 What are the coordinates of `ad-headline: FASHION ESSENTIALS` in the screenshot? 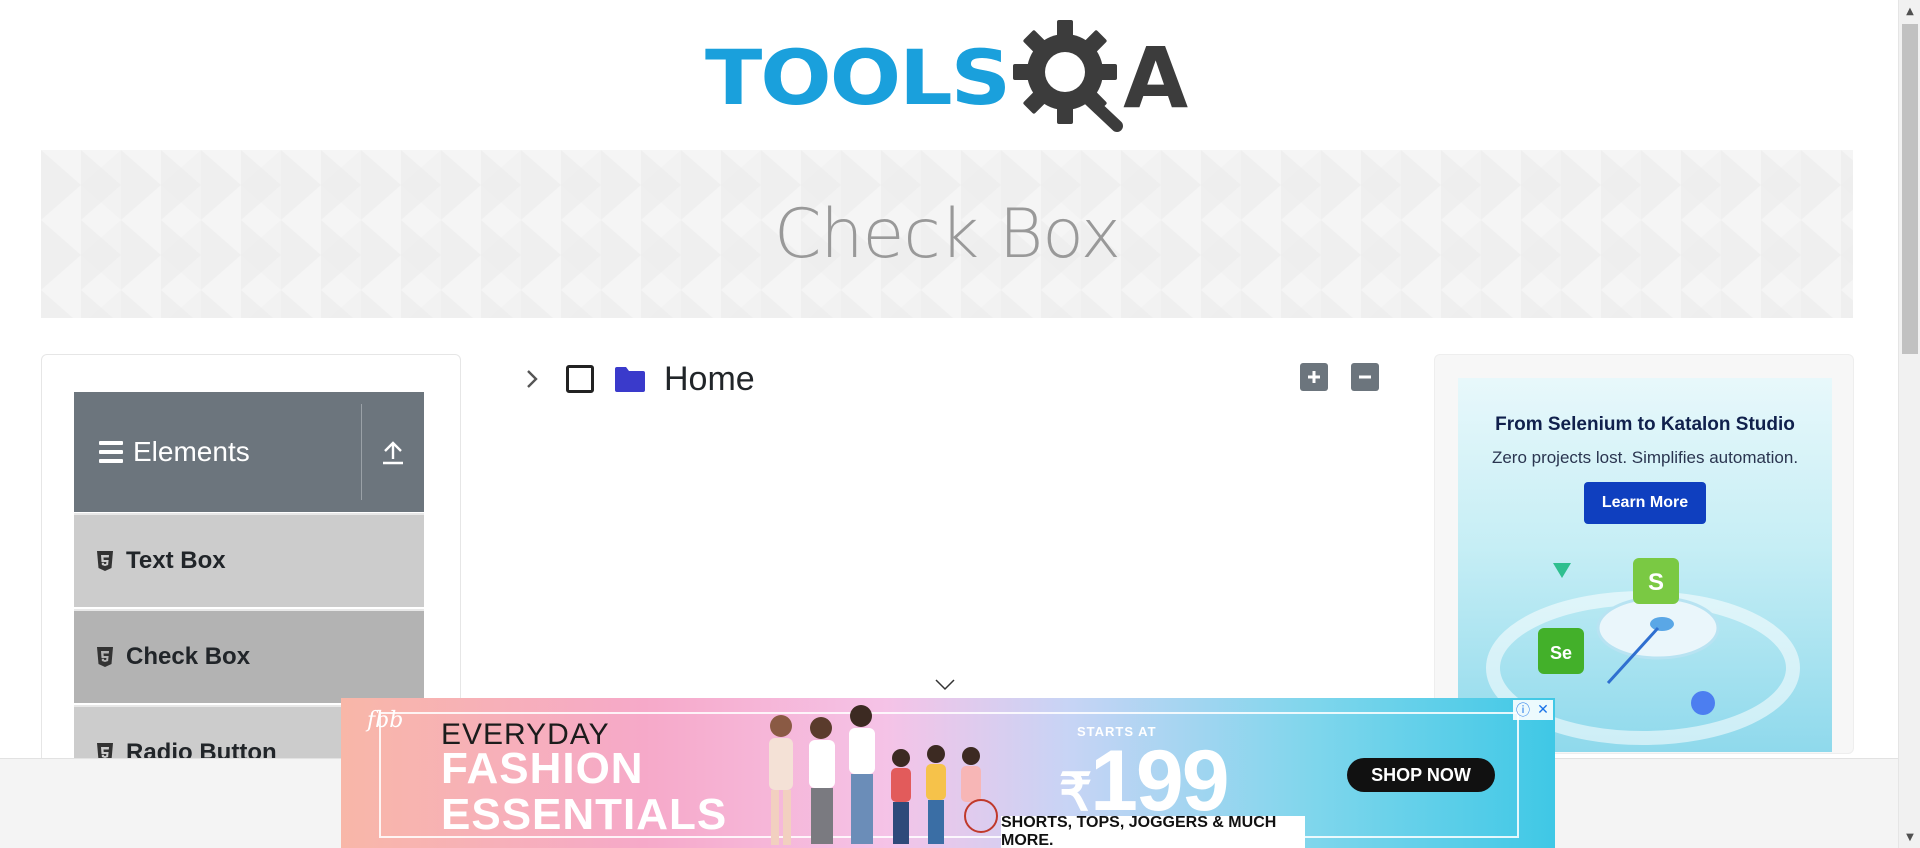 It's located at (584, 792).